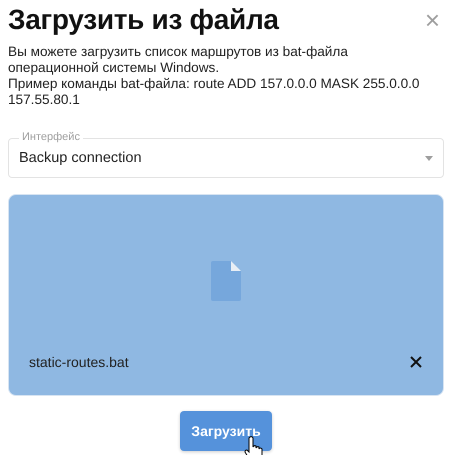 The height and width of the screenshot is (455, 453). I want to click on interface-select: Интерфейс Backup connection, so click(226, 154).